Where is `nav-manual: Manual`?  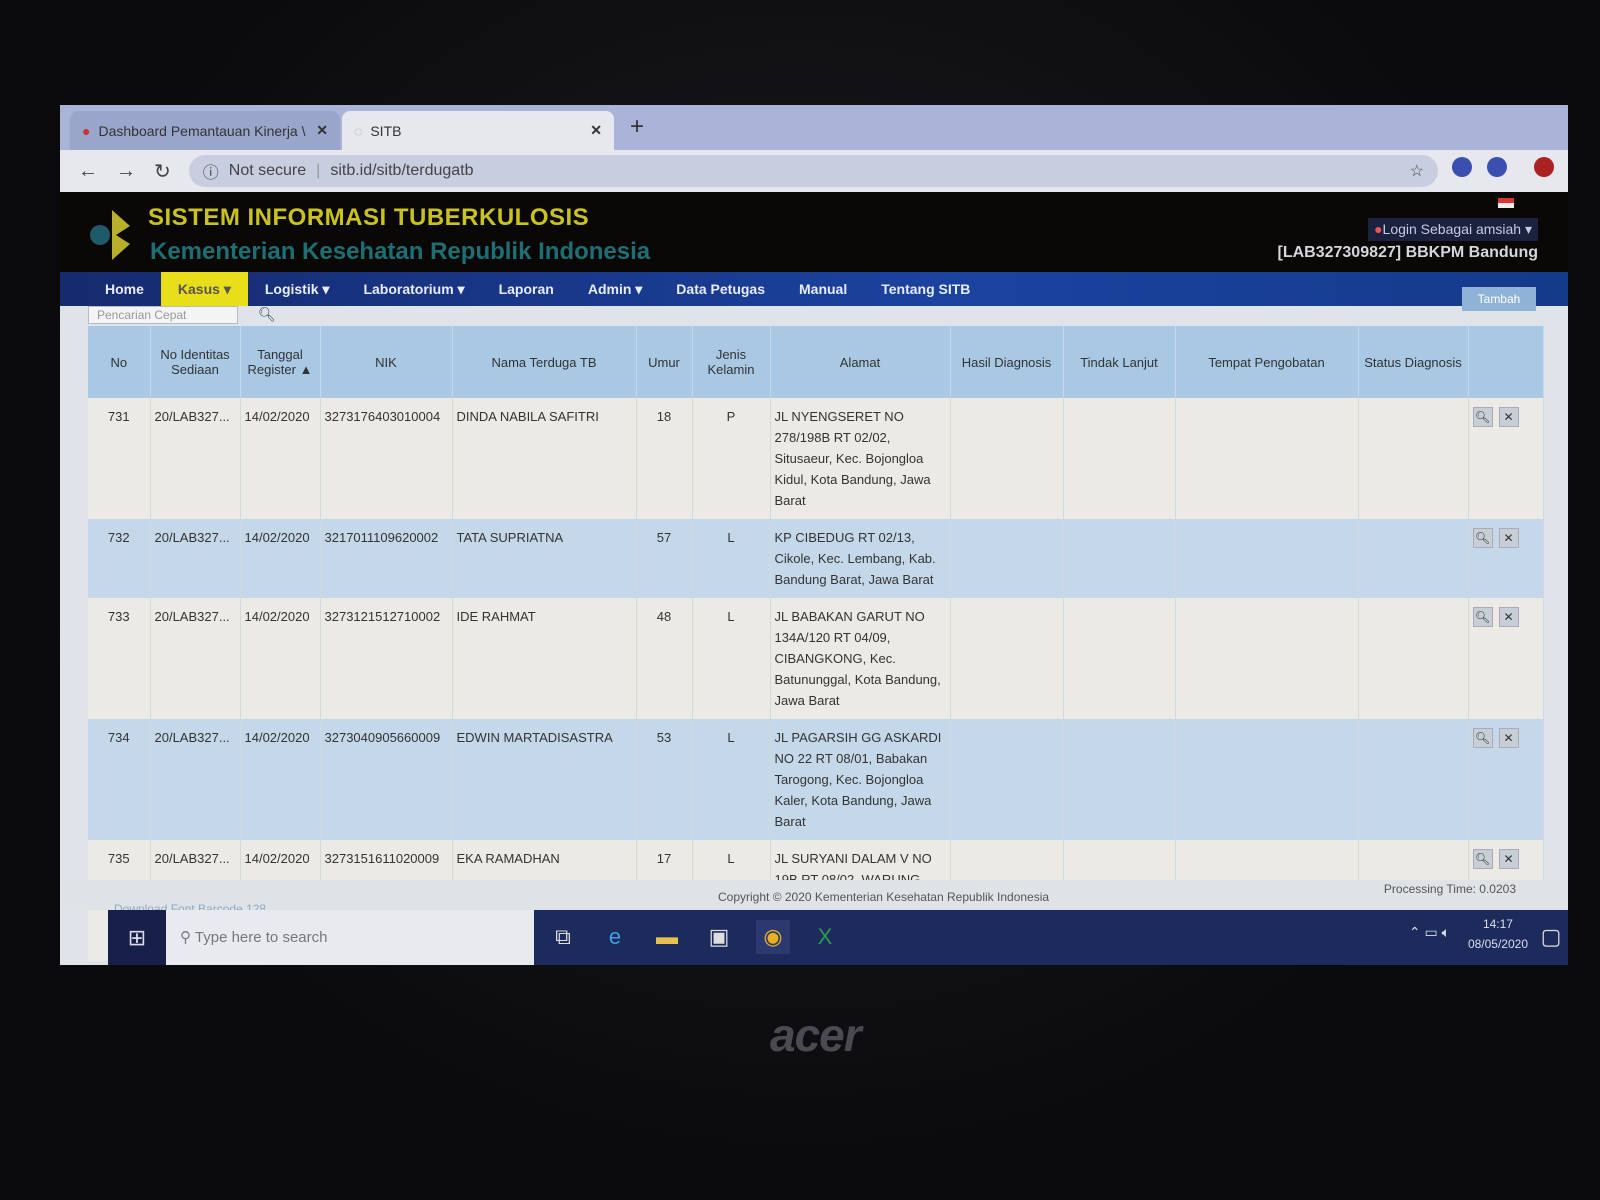
nav-manual: Manual is located at coordinates (823, 289).